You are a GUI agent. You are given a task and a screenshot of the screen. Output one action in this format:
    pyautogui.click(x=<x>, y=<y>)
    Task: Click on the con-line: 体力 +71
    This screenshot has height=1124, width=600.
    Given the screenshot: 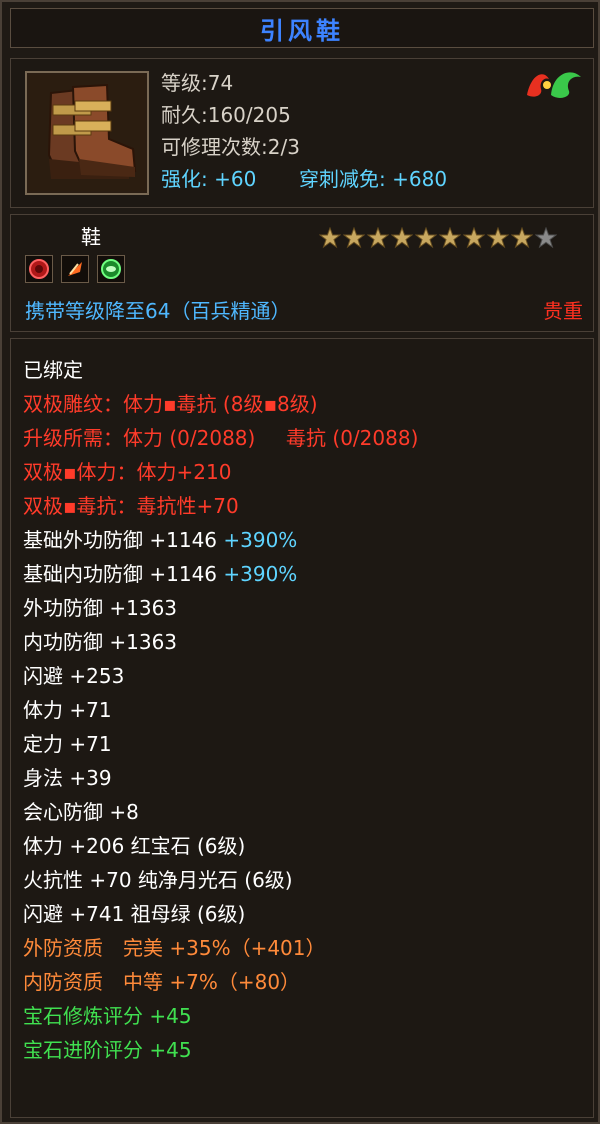 What is the action you would take?
    pyautogui.click(x=67, y=710)
    